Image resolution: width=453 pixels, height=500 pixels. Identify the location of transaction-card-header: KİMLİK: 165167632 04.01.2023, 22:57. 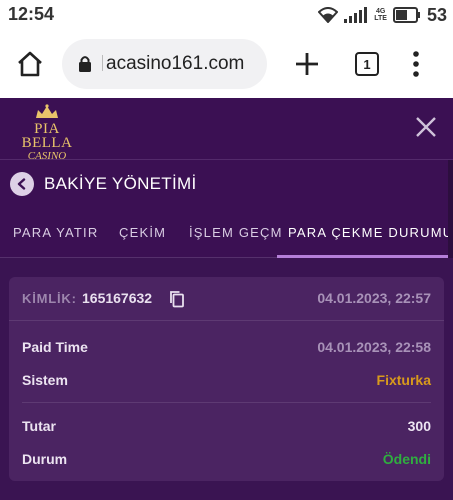
(226, 299).